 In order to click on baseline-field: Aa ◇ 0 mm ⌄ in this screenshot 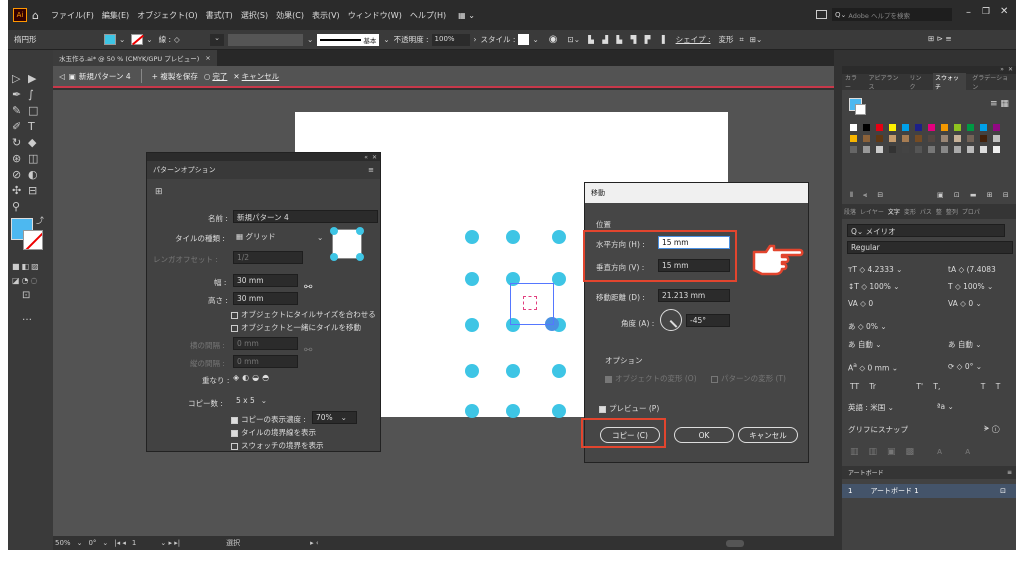, I will do `click(873, 367)`.